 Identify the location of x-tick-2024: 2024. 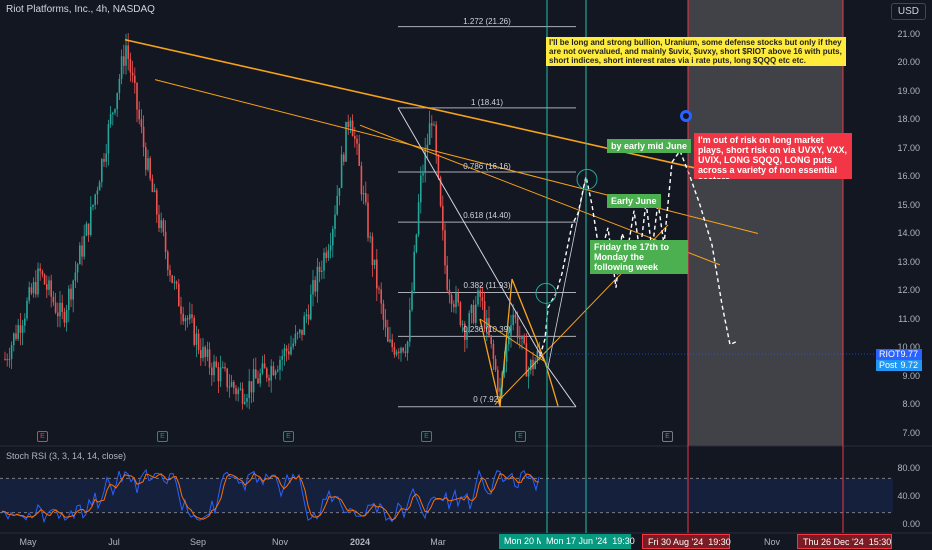
(360, 542).